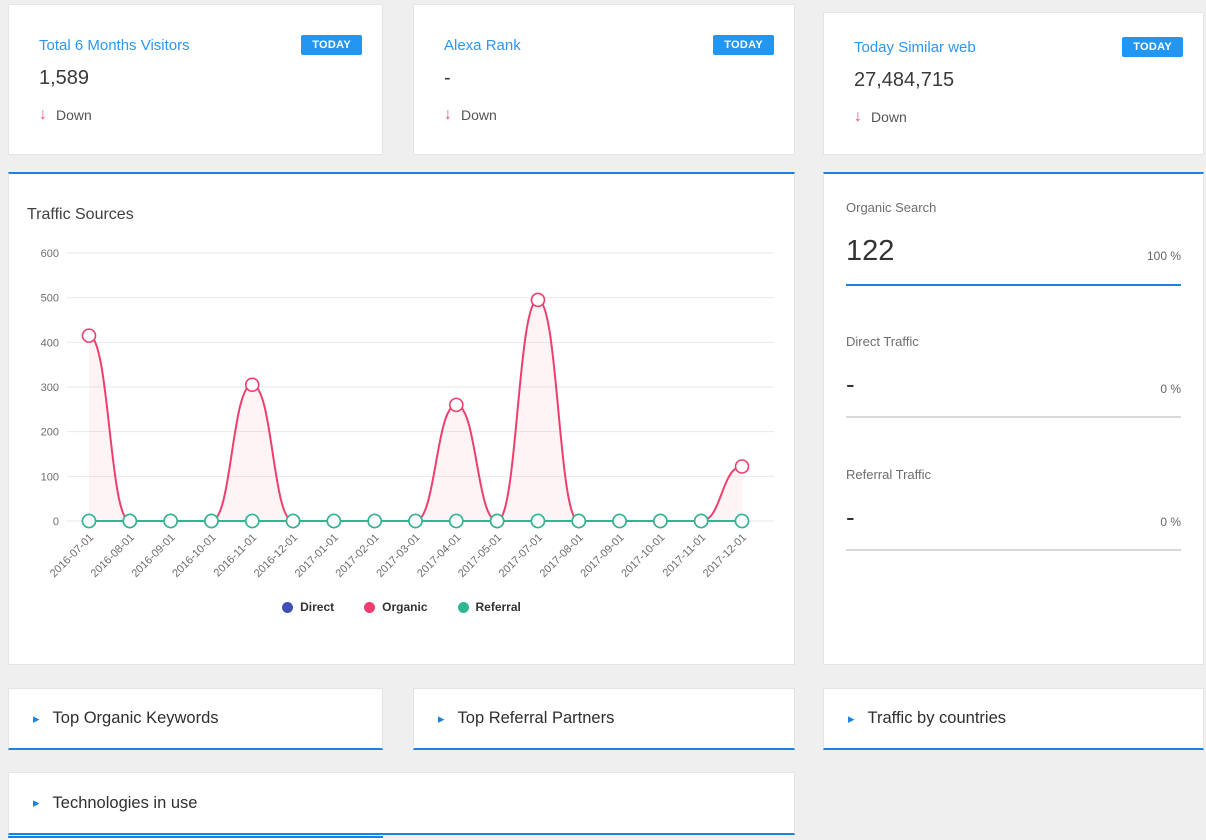  What do you see at coordinates (200, 45) in the screenshot?
I see `stat-card-header: Total 6 Months Visitors TODAY` at bounding box center [200, 45].